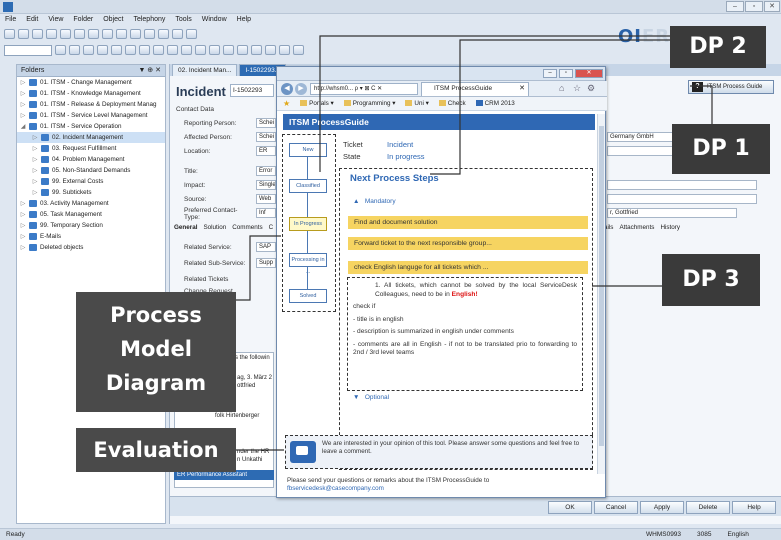 The width and height of the screenshot is (781, 540). I want to click on fav-uni: Uni ▾, so click(417, 103).